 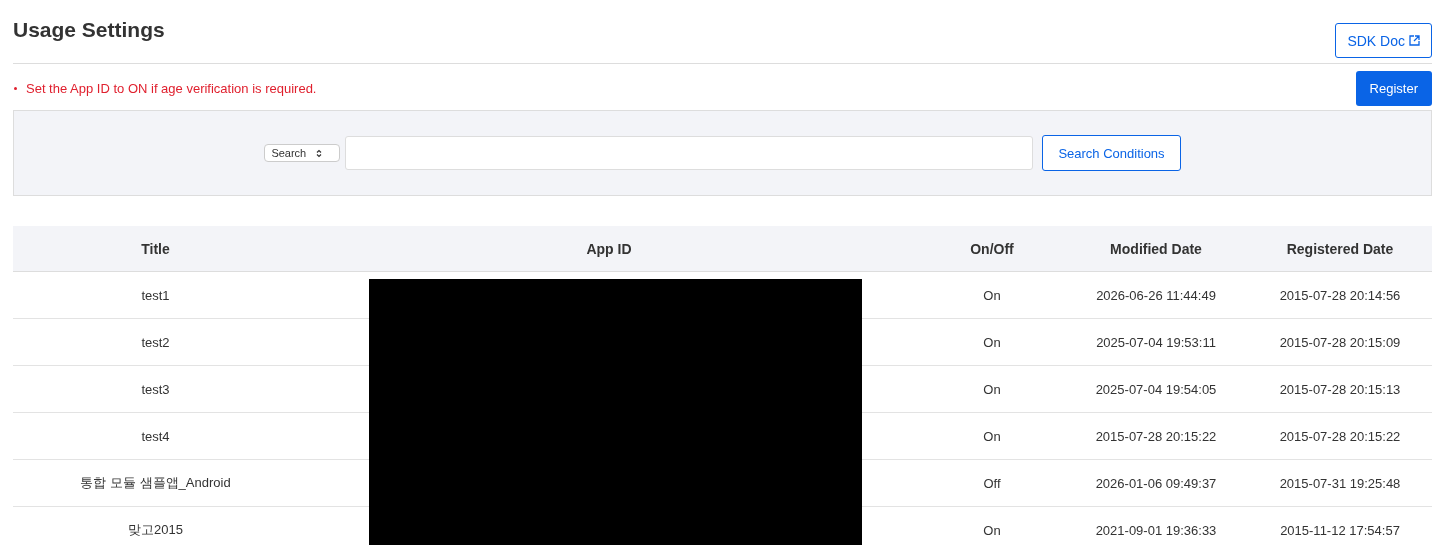 I want to click on search-select: Search, so click(x=302, y=153).